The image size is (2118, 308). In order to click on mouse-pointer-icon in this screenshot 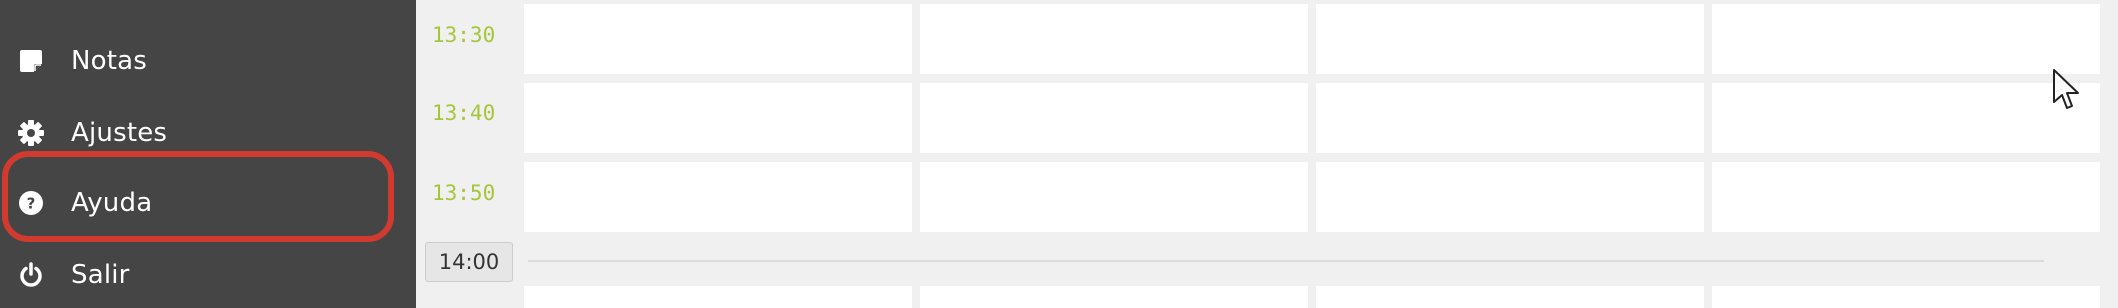, I will do `click(2067, 90)`.